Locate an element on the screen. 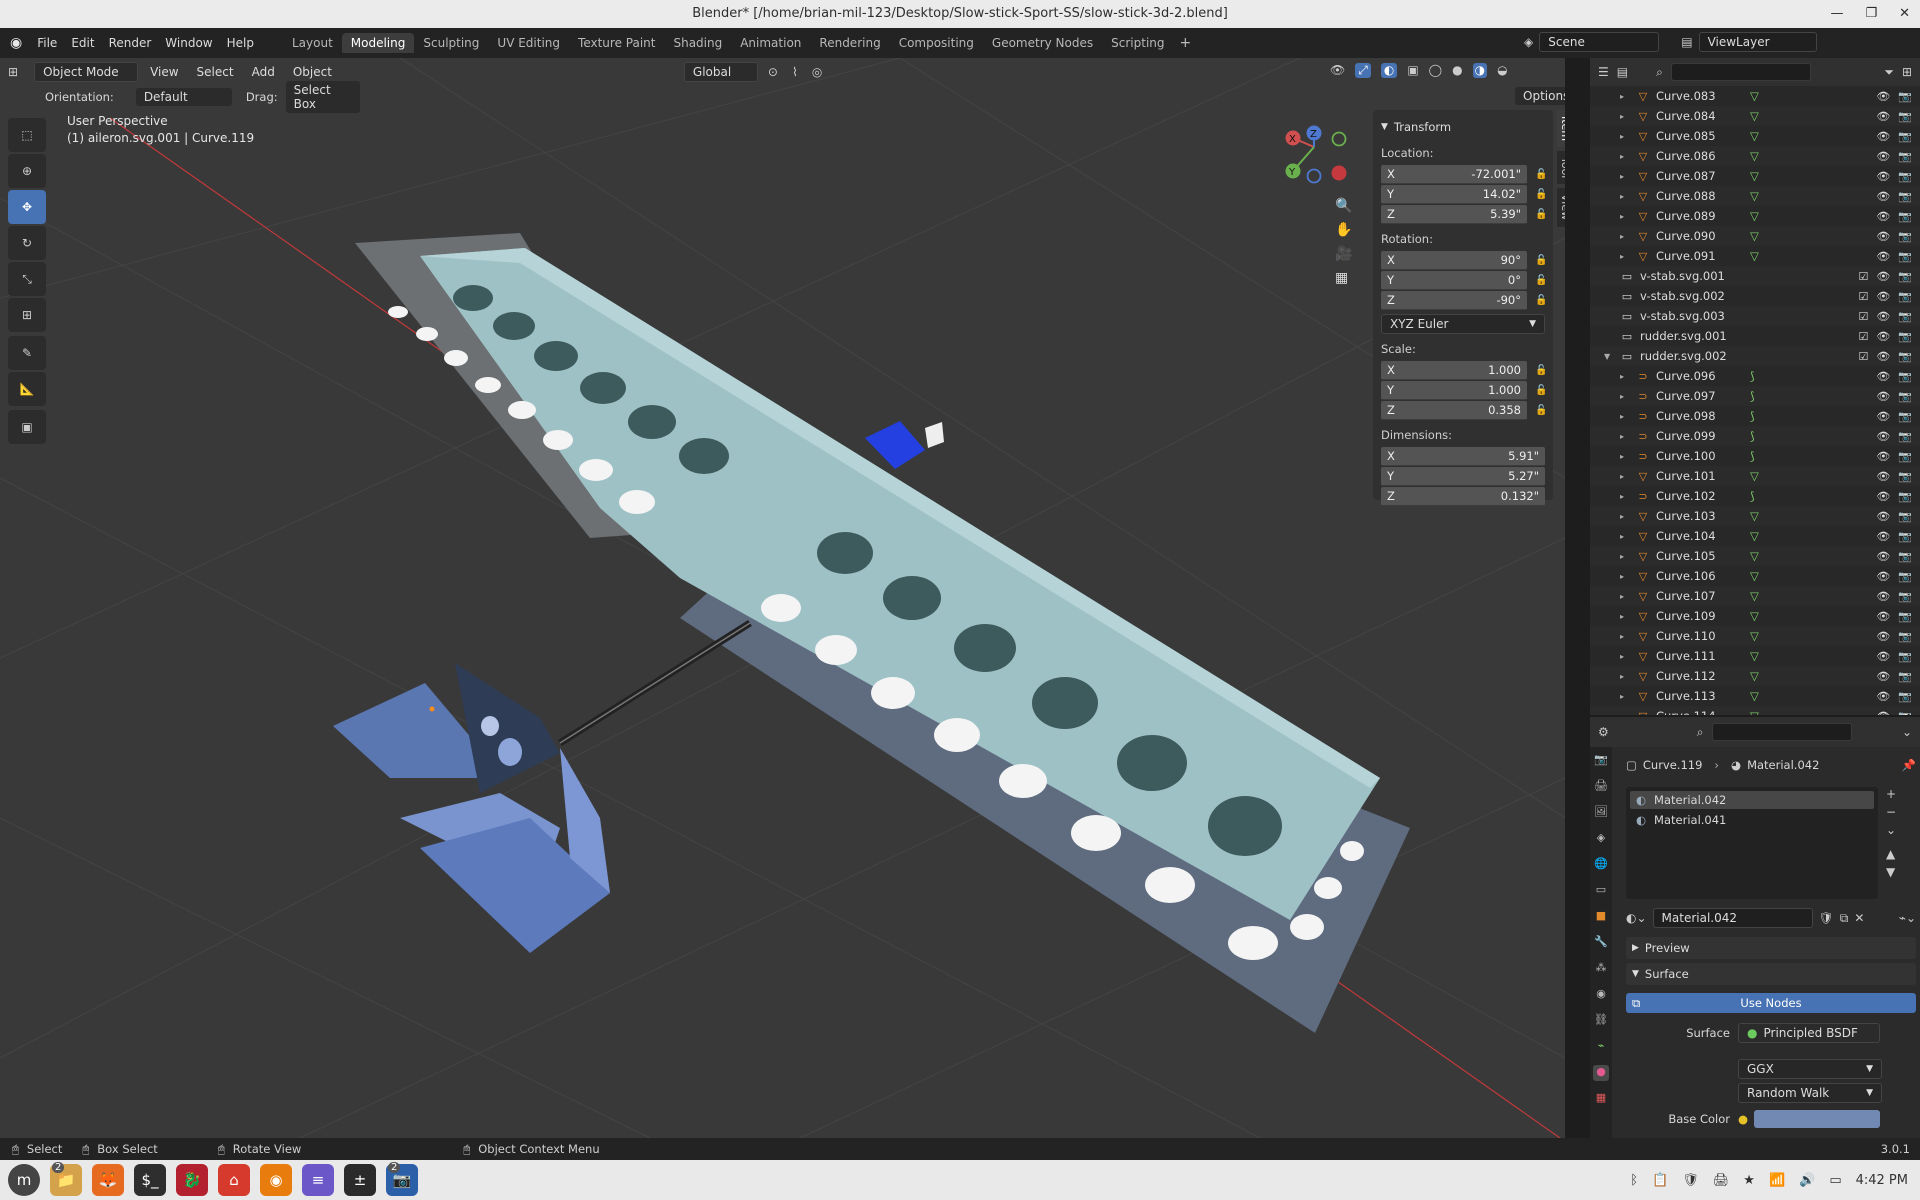 The width and height of the screenshot is (1920, 1200). outliner-row: ▸ ▽ Curve.103 ▽ 👁 📷 is located at coordinates (1755, 516).